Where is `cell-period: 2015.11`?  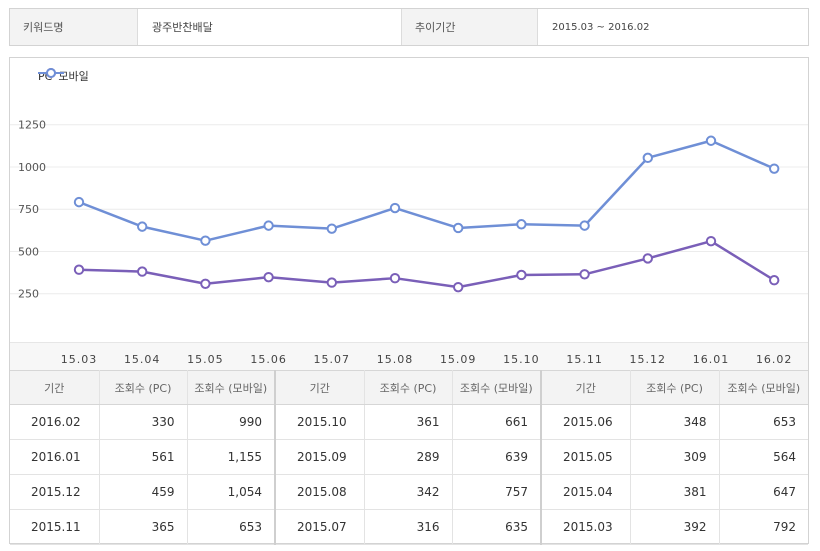
cell-period: 2015.11 is located at coordinates (55, 527).